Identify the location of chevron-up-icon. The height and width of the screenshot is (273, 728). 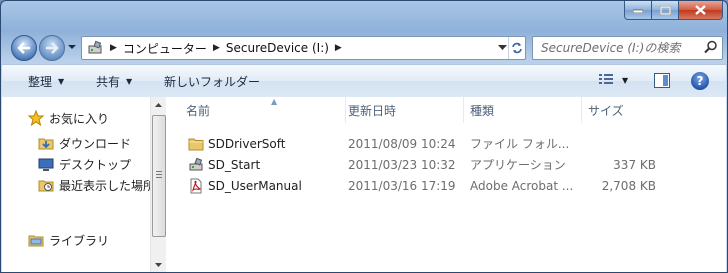
(158, 104).